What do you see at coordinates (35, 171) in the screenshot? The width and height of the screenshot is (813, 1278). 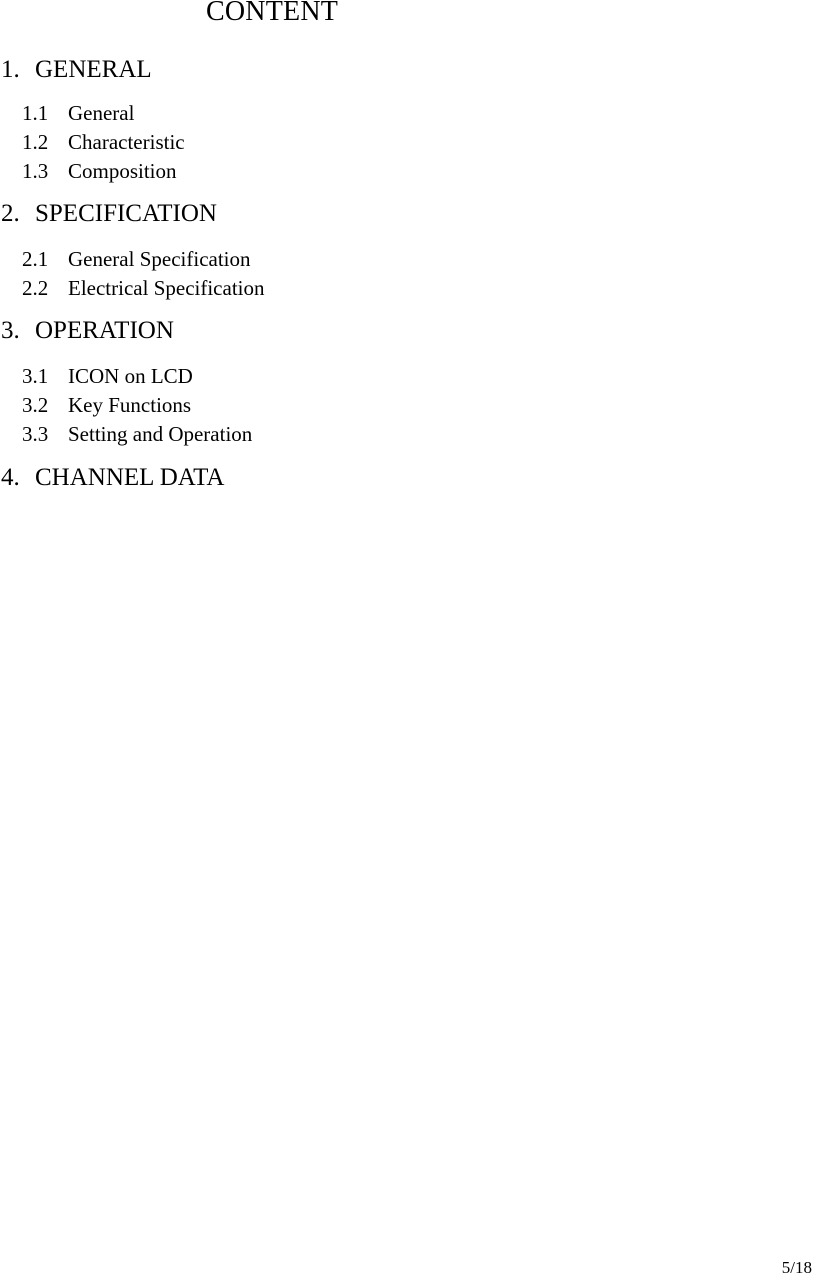 I see `subsection-number: 1.3` at bounding box center [35, 171].